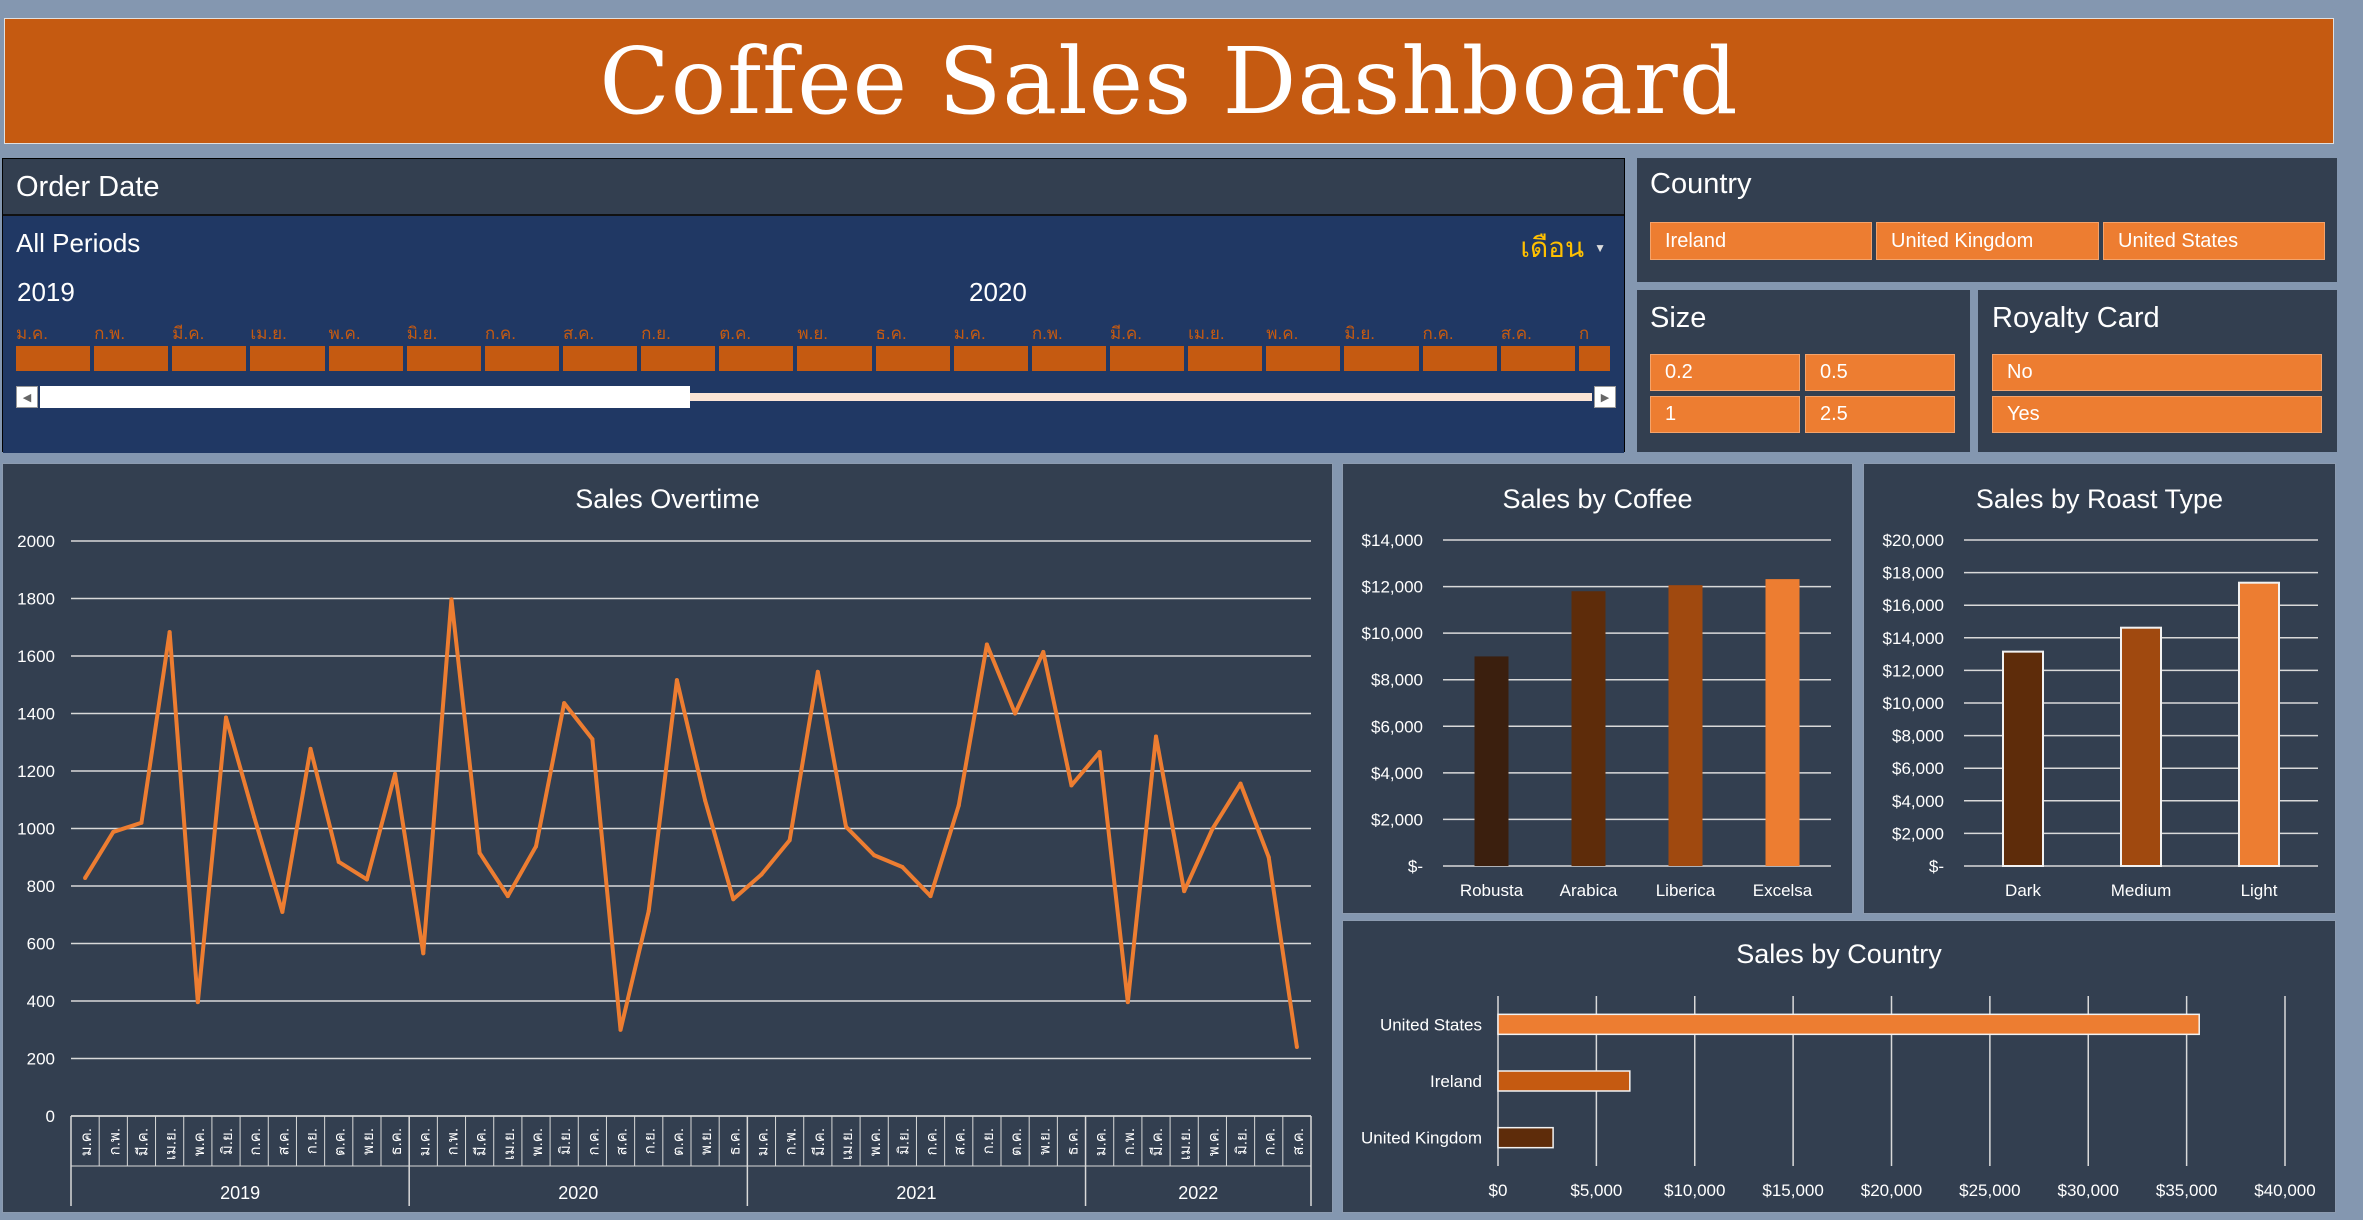 This screenshot has width=2363, height=1220. What do you see at coordinates (50, 1116) in the screenshot?
I see `y-tick-label: 0` at bounding box center [50, 1116].